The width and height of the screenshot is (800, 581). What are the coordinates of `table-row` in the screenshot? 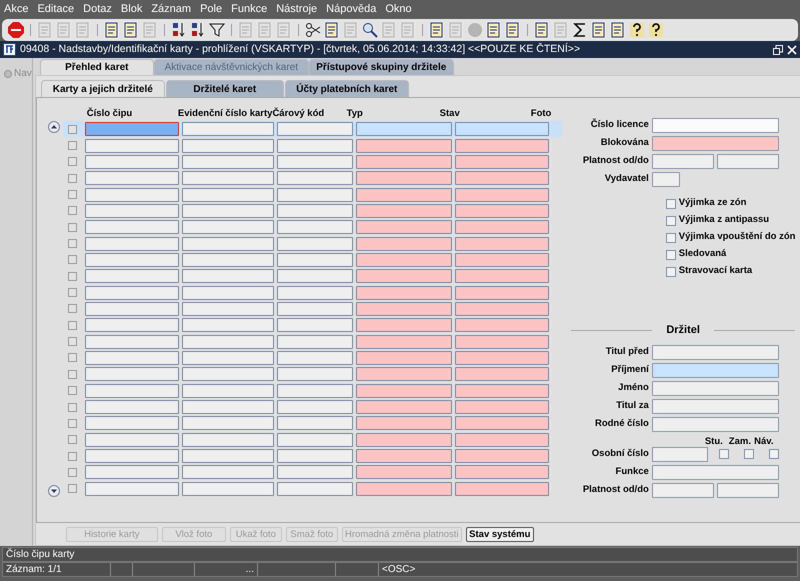 It's located at (312, 129).